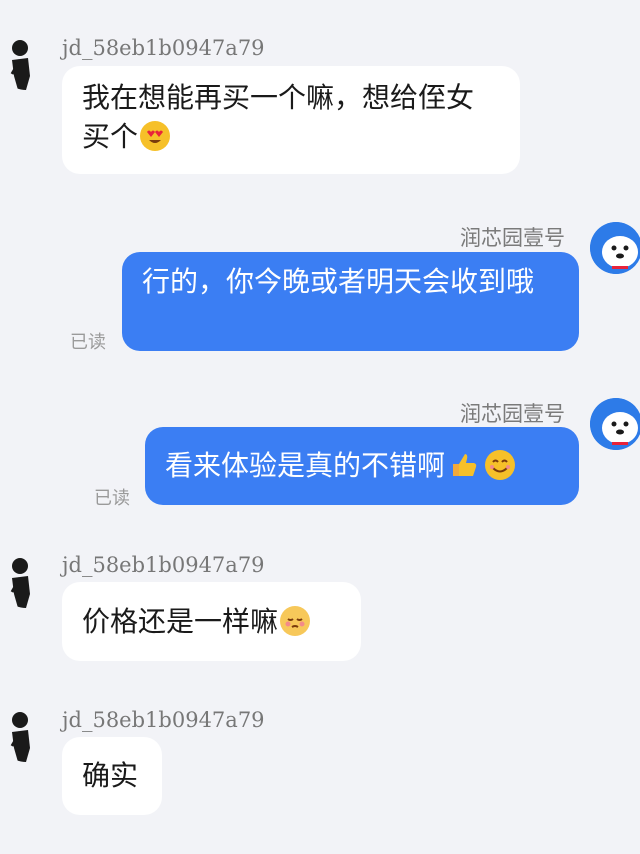 This screenshot has width=640, height=854. I want to click on message-bubble: 确实, so click(112, 776).